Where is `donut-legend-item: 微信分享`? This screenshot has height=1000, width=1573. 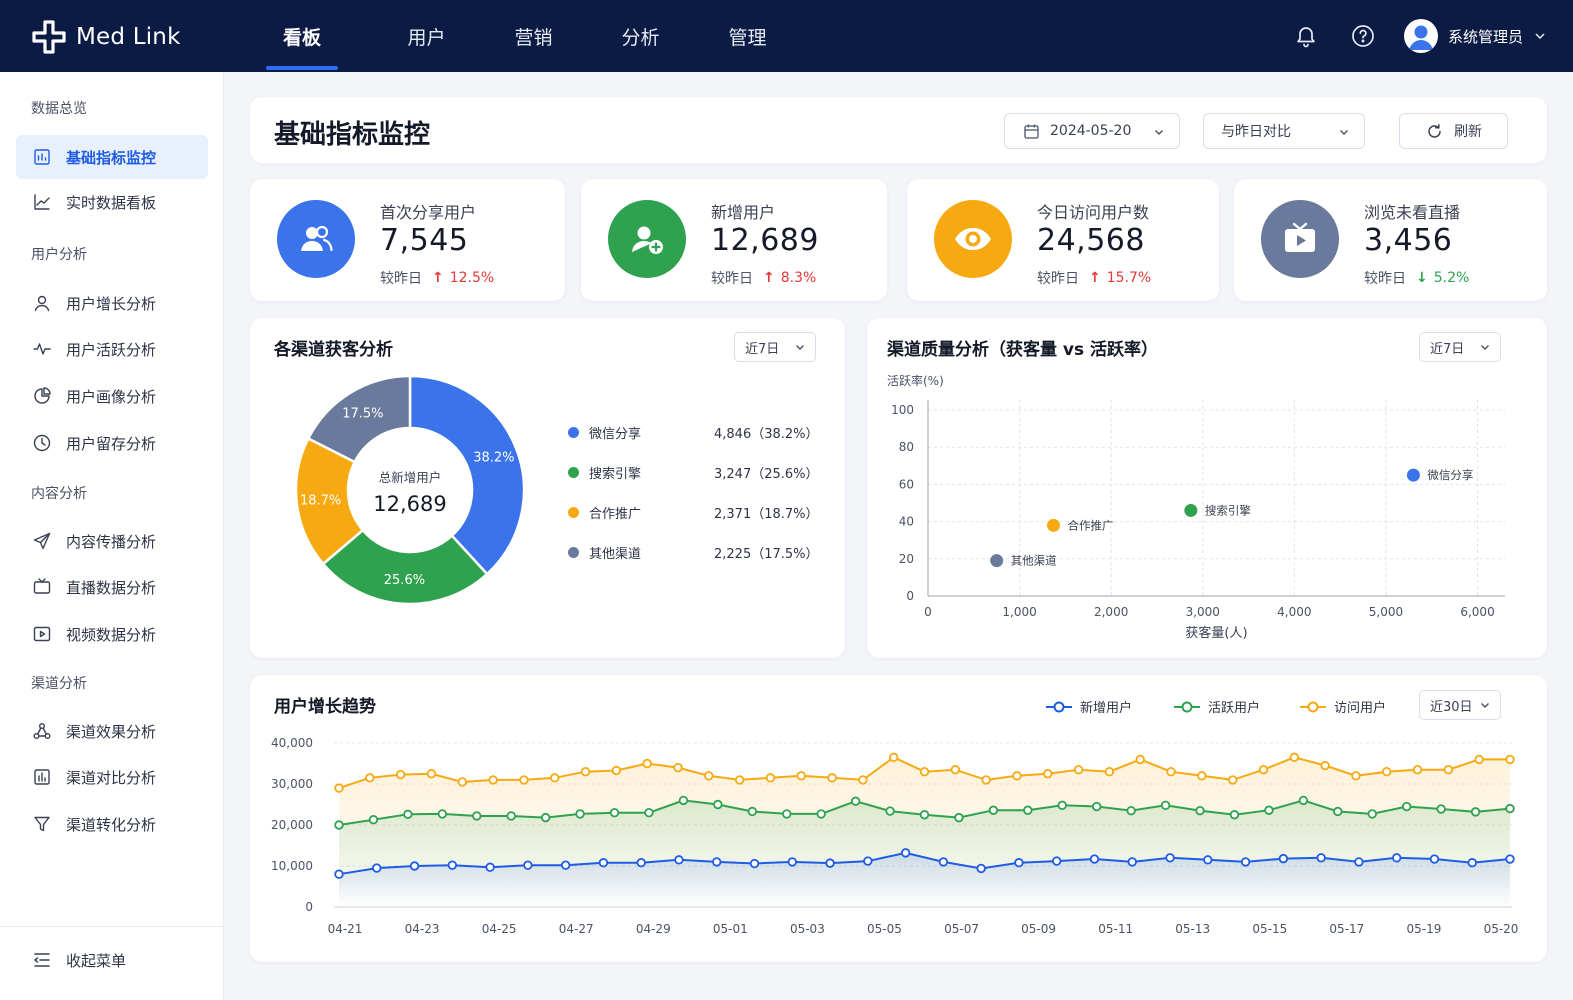 donut-legend-item: 微信分享 is located at coordinates (604, 432).